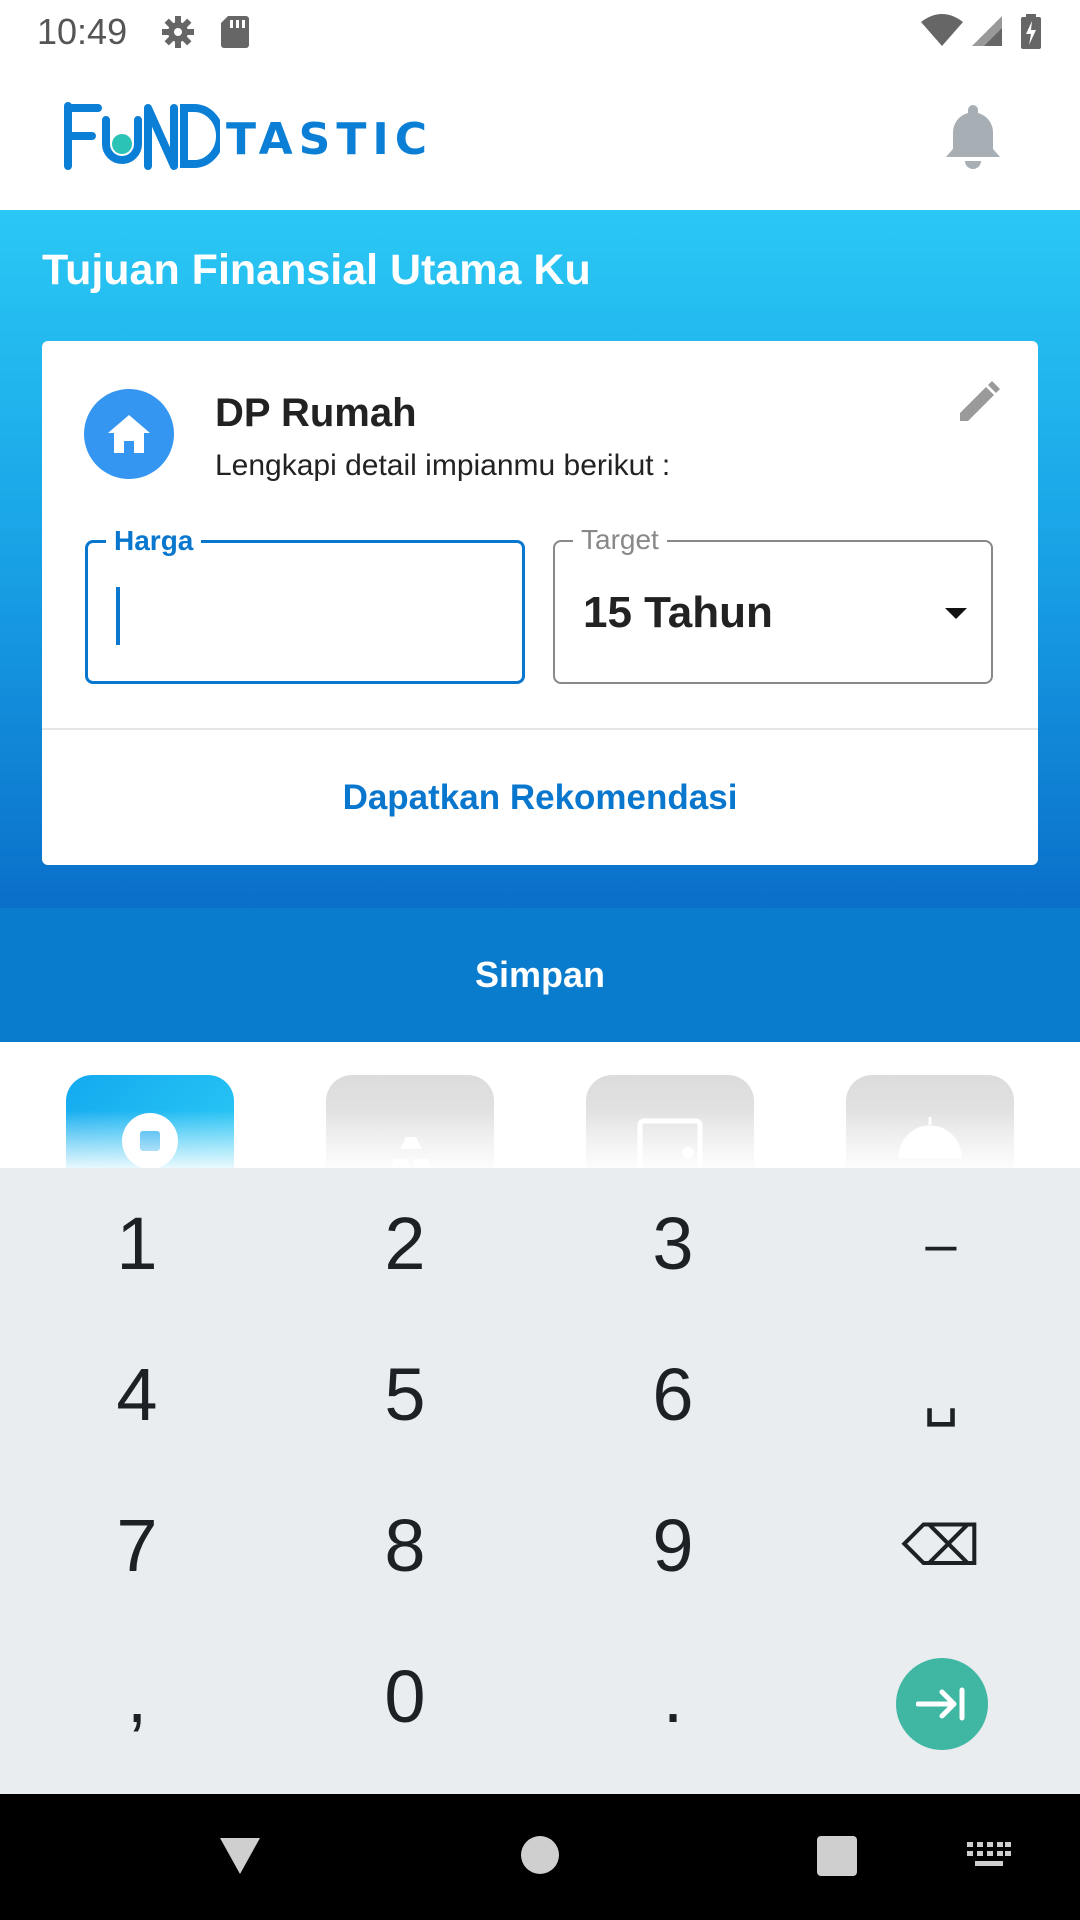  Describe the element at coordinates (405, 1243) in the screenshot. I see `key-2: 2` at that location.